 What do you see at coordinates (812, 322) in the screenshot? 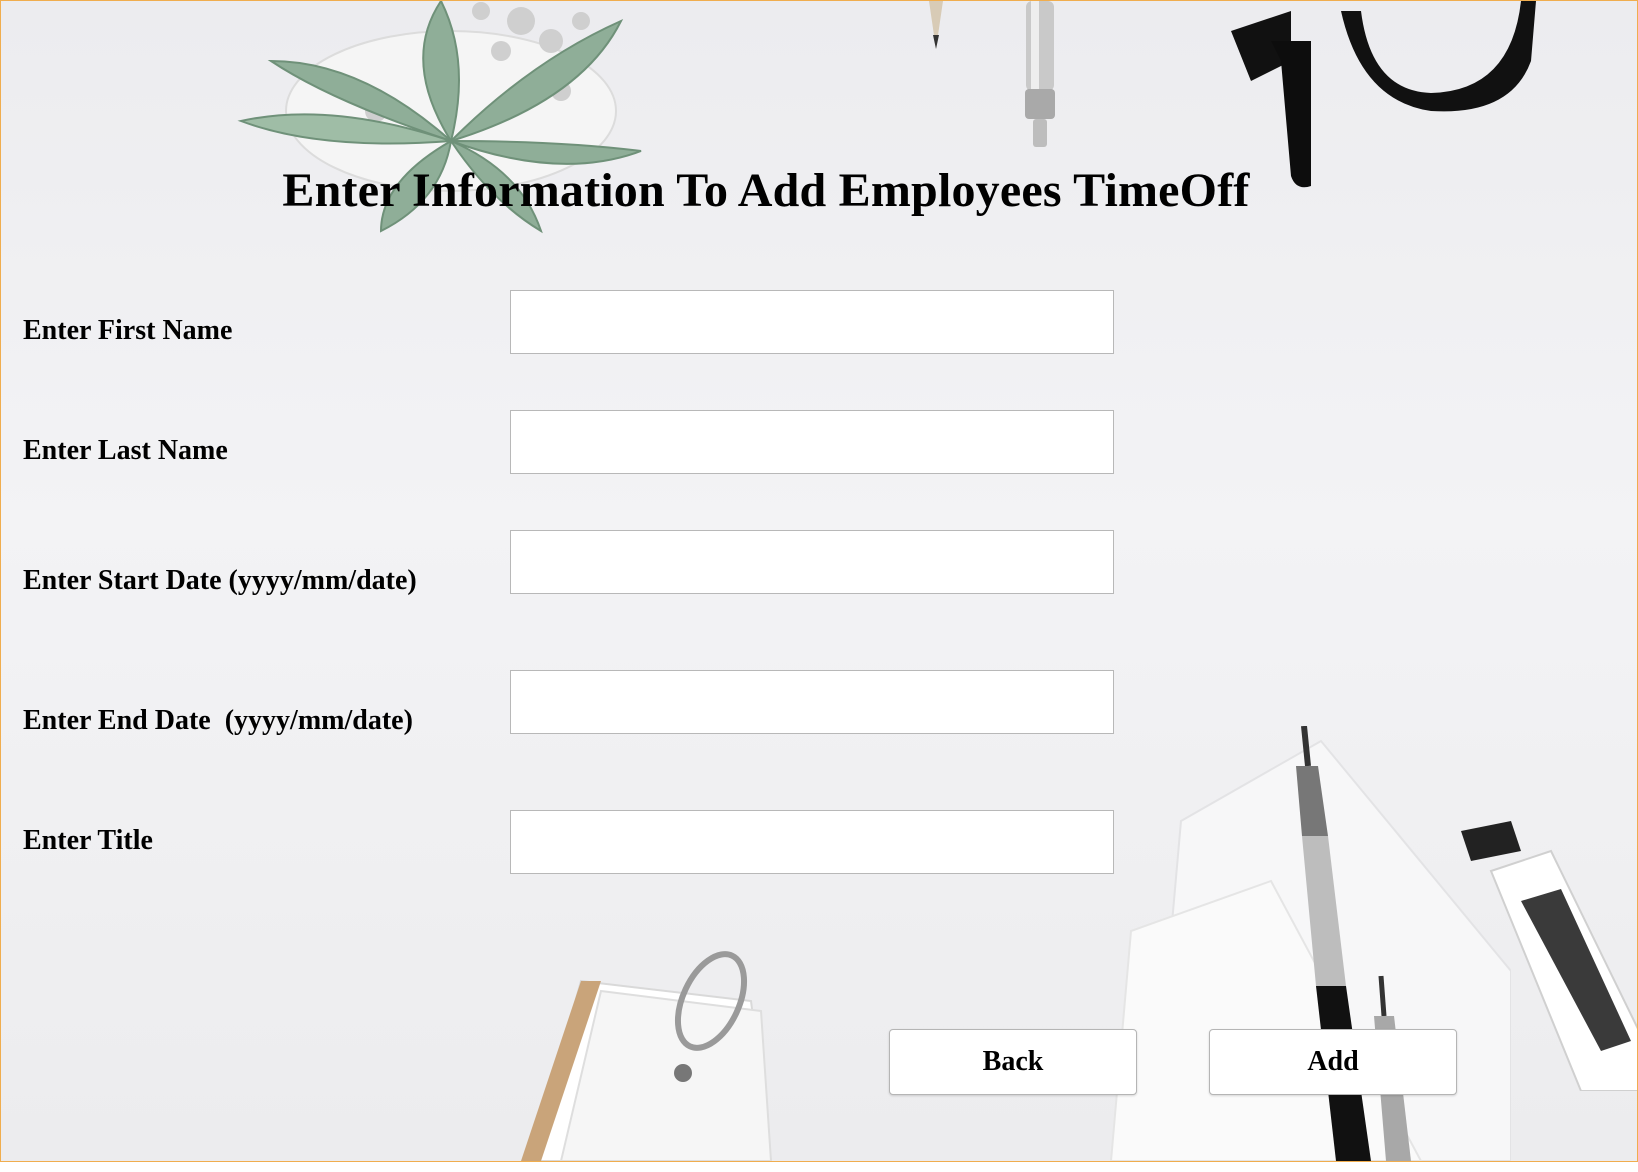
I see `first-name-input` at bounding box center [812, 322].